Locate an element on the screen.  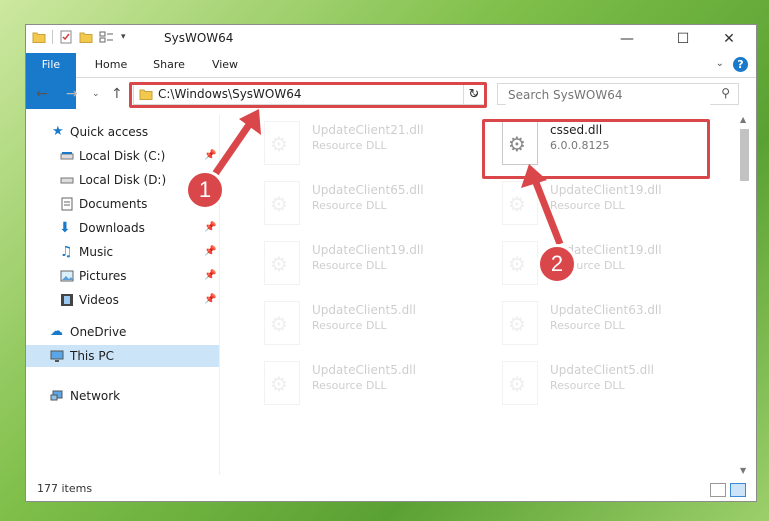
nav-local-disk-c: Local Disk (C:) 📌 is located at coordinates (122, 156).